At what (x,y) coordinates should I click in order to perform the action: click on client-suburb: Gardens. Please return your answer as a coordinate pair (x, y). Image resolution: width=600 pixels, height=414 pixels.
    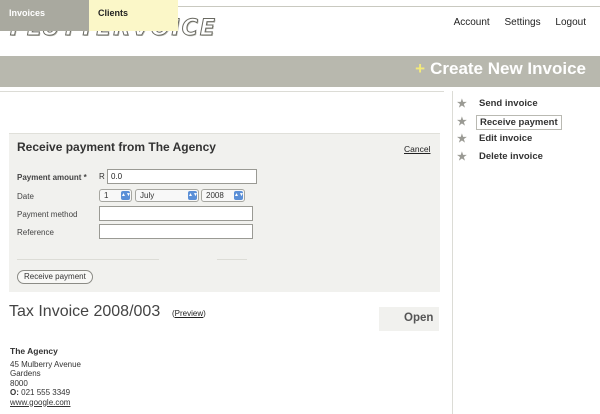
    Looking at the image, I should click on (25, 373).